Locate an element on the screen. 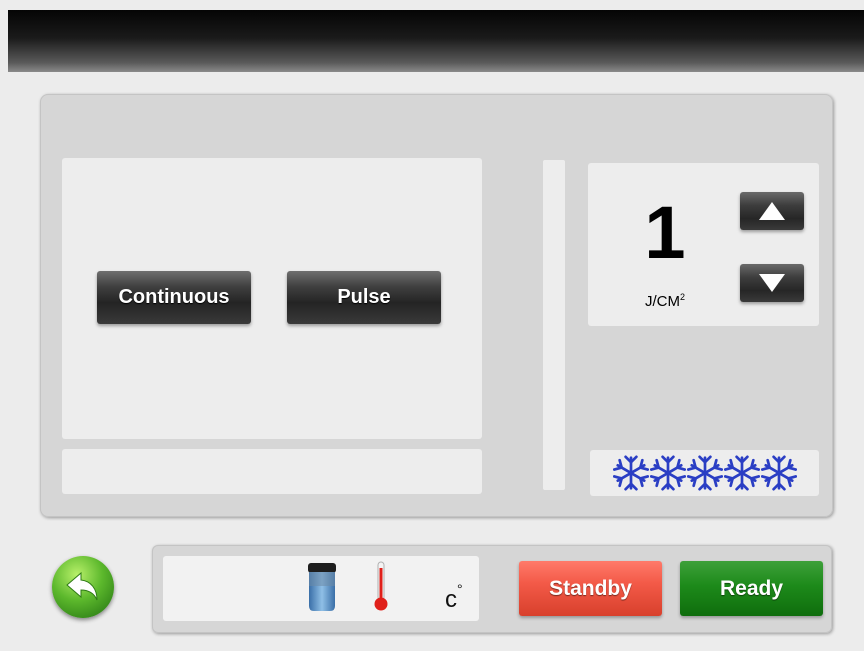 The image size is (864, 651). level-slider is located at coordinates (554, 325).